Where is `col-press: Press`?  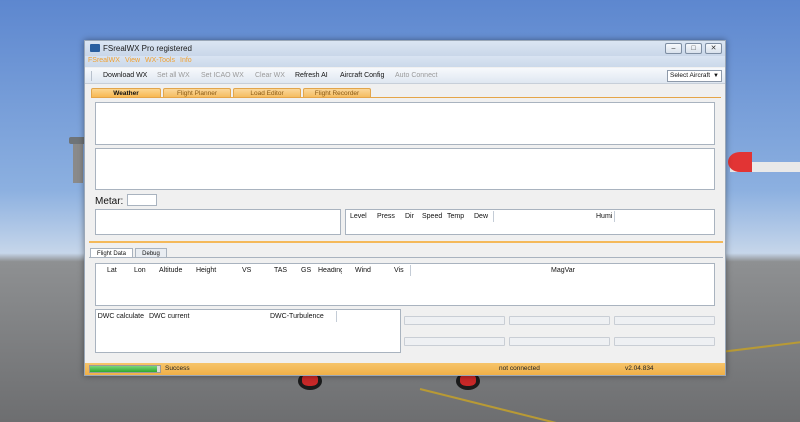 col-press: Press is located at coordinates (386, 216).